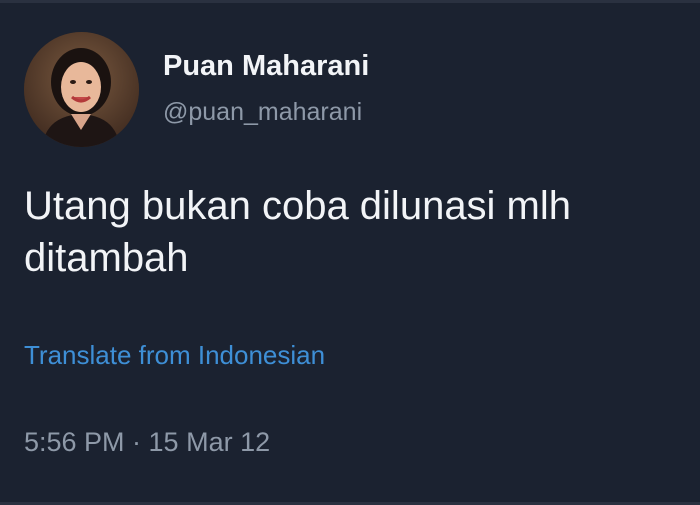  I want to click on translate-link: Translate from Indonesian, so click(174, 355).